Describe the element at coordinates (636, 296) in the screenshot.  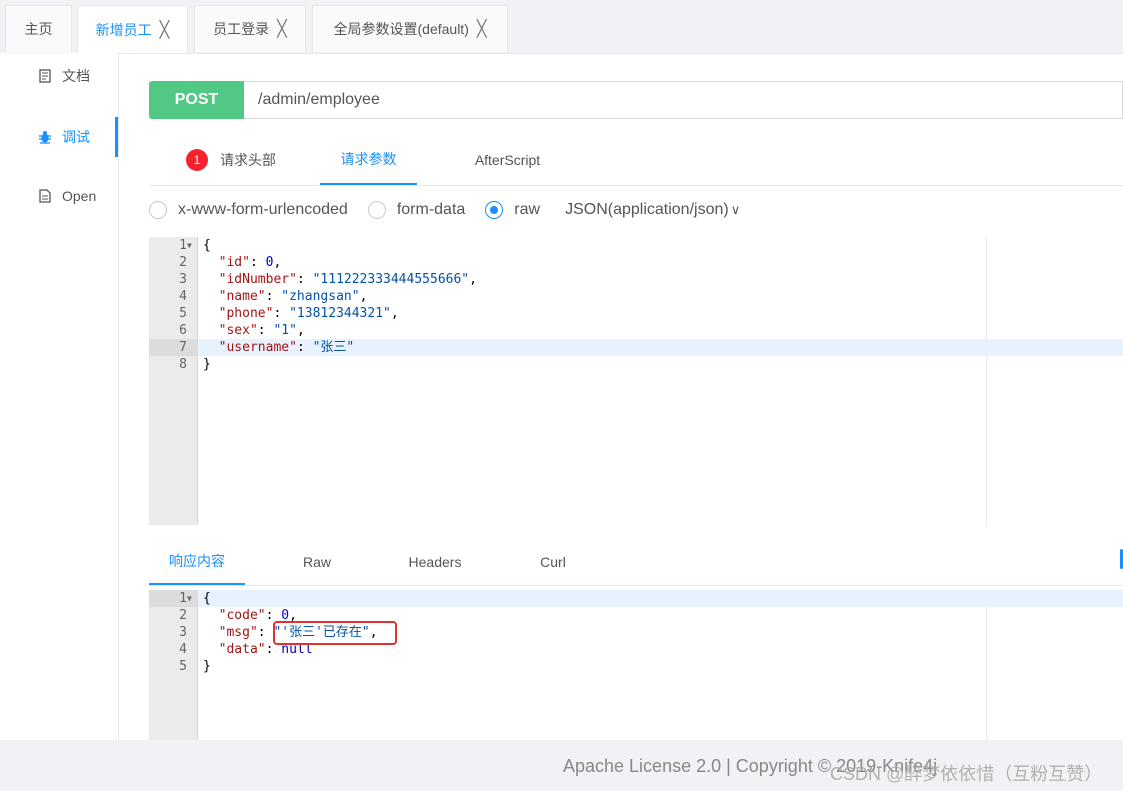
I see `code-line: 4 "name": "zhangsan",` at that location.